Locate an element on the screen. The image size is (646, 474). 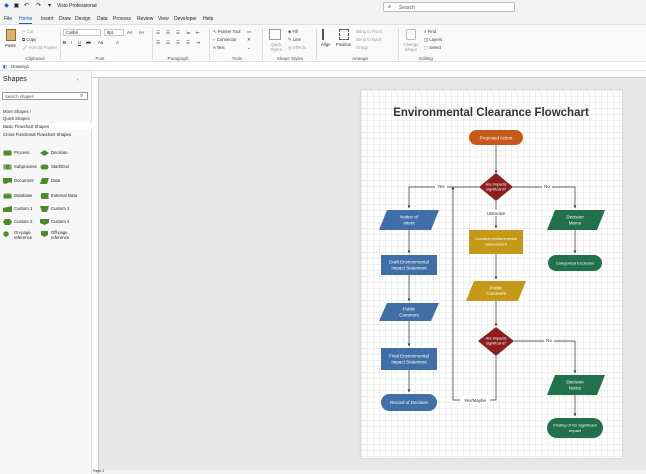
undo-icon: ↶ is located at coordinates (26, 6).